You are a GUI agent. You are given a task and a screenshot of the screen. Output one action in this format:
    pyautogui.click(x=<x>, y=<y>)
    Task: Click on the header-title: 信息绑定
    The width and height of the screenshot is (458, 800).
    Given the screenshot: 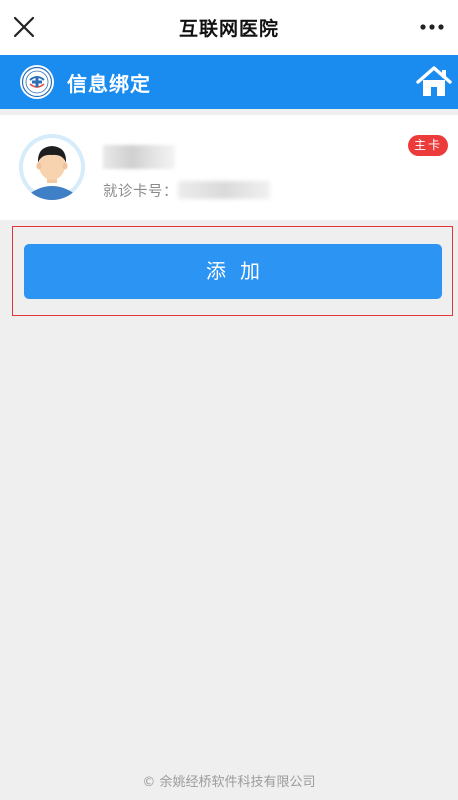 What is the action you would take?
    pyautogui.click(x=109, y=84)
    